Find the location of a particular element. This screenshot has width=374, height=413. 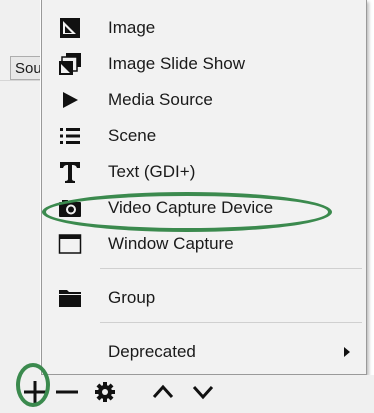

source-properties-button is located at coordinates (105, 394).